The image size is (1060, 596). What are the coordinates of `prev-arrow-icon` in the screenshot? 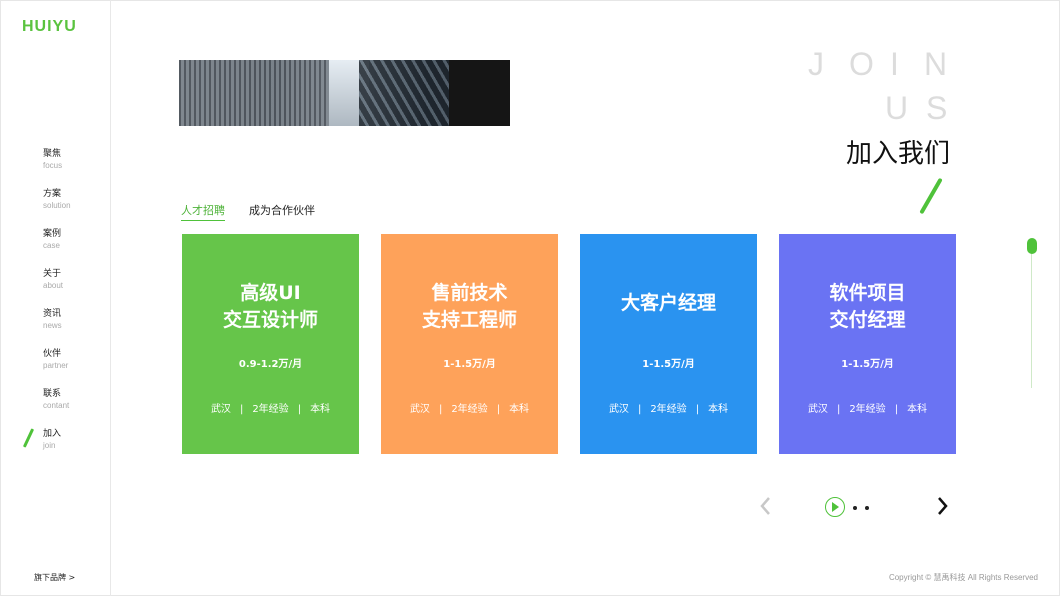 It's located at (766, 506).